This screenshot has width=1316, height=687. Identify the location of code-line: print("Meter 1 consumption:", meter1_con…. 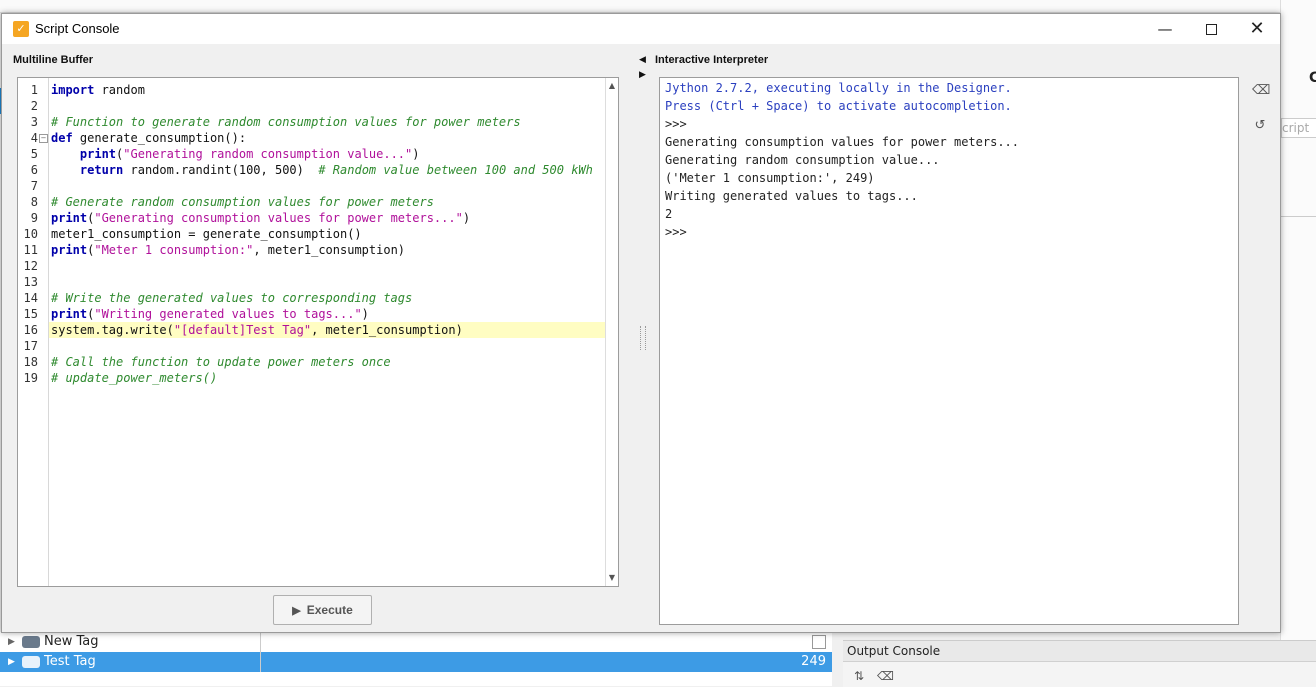
(327, 250).